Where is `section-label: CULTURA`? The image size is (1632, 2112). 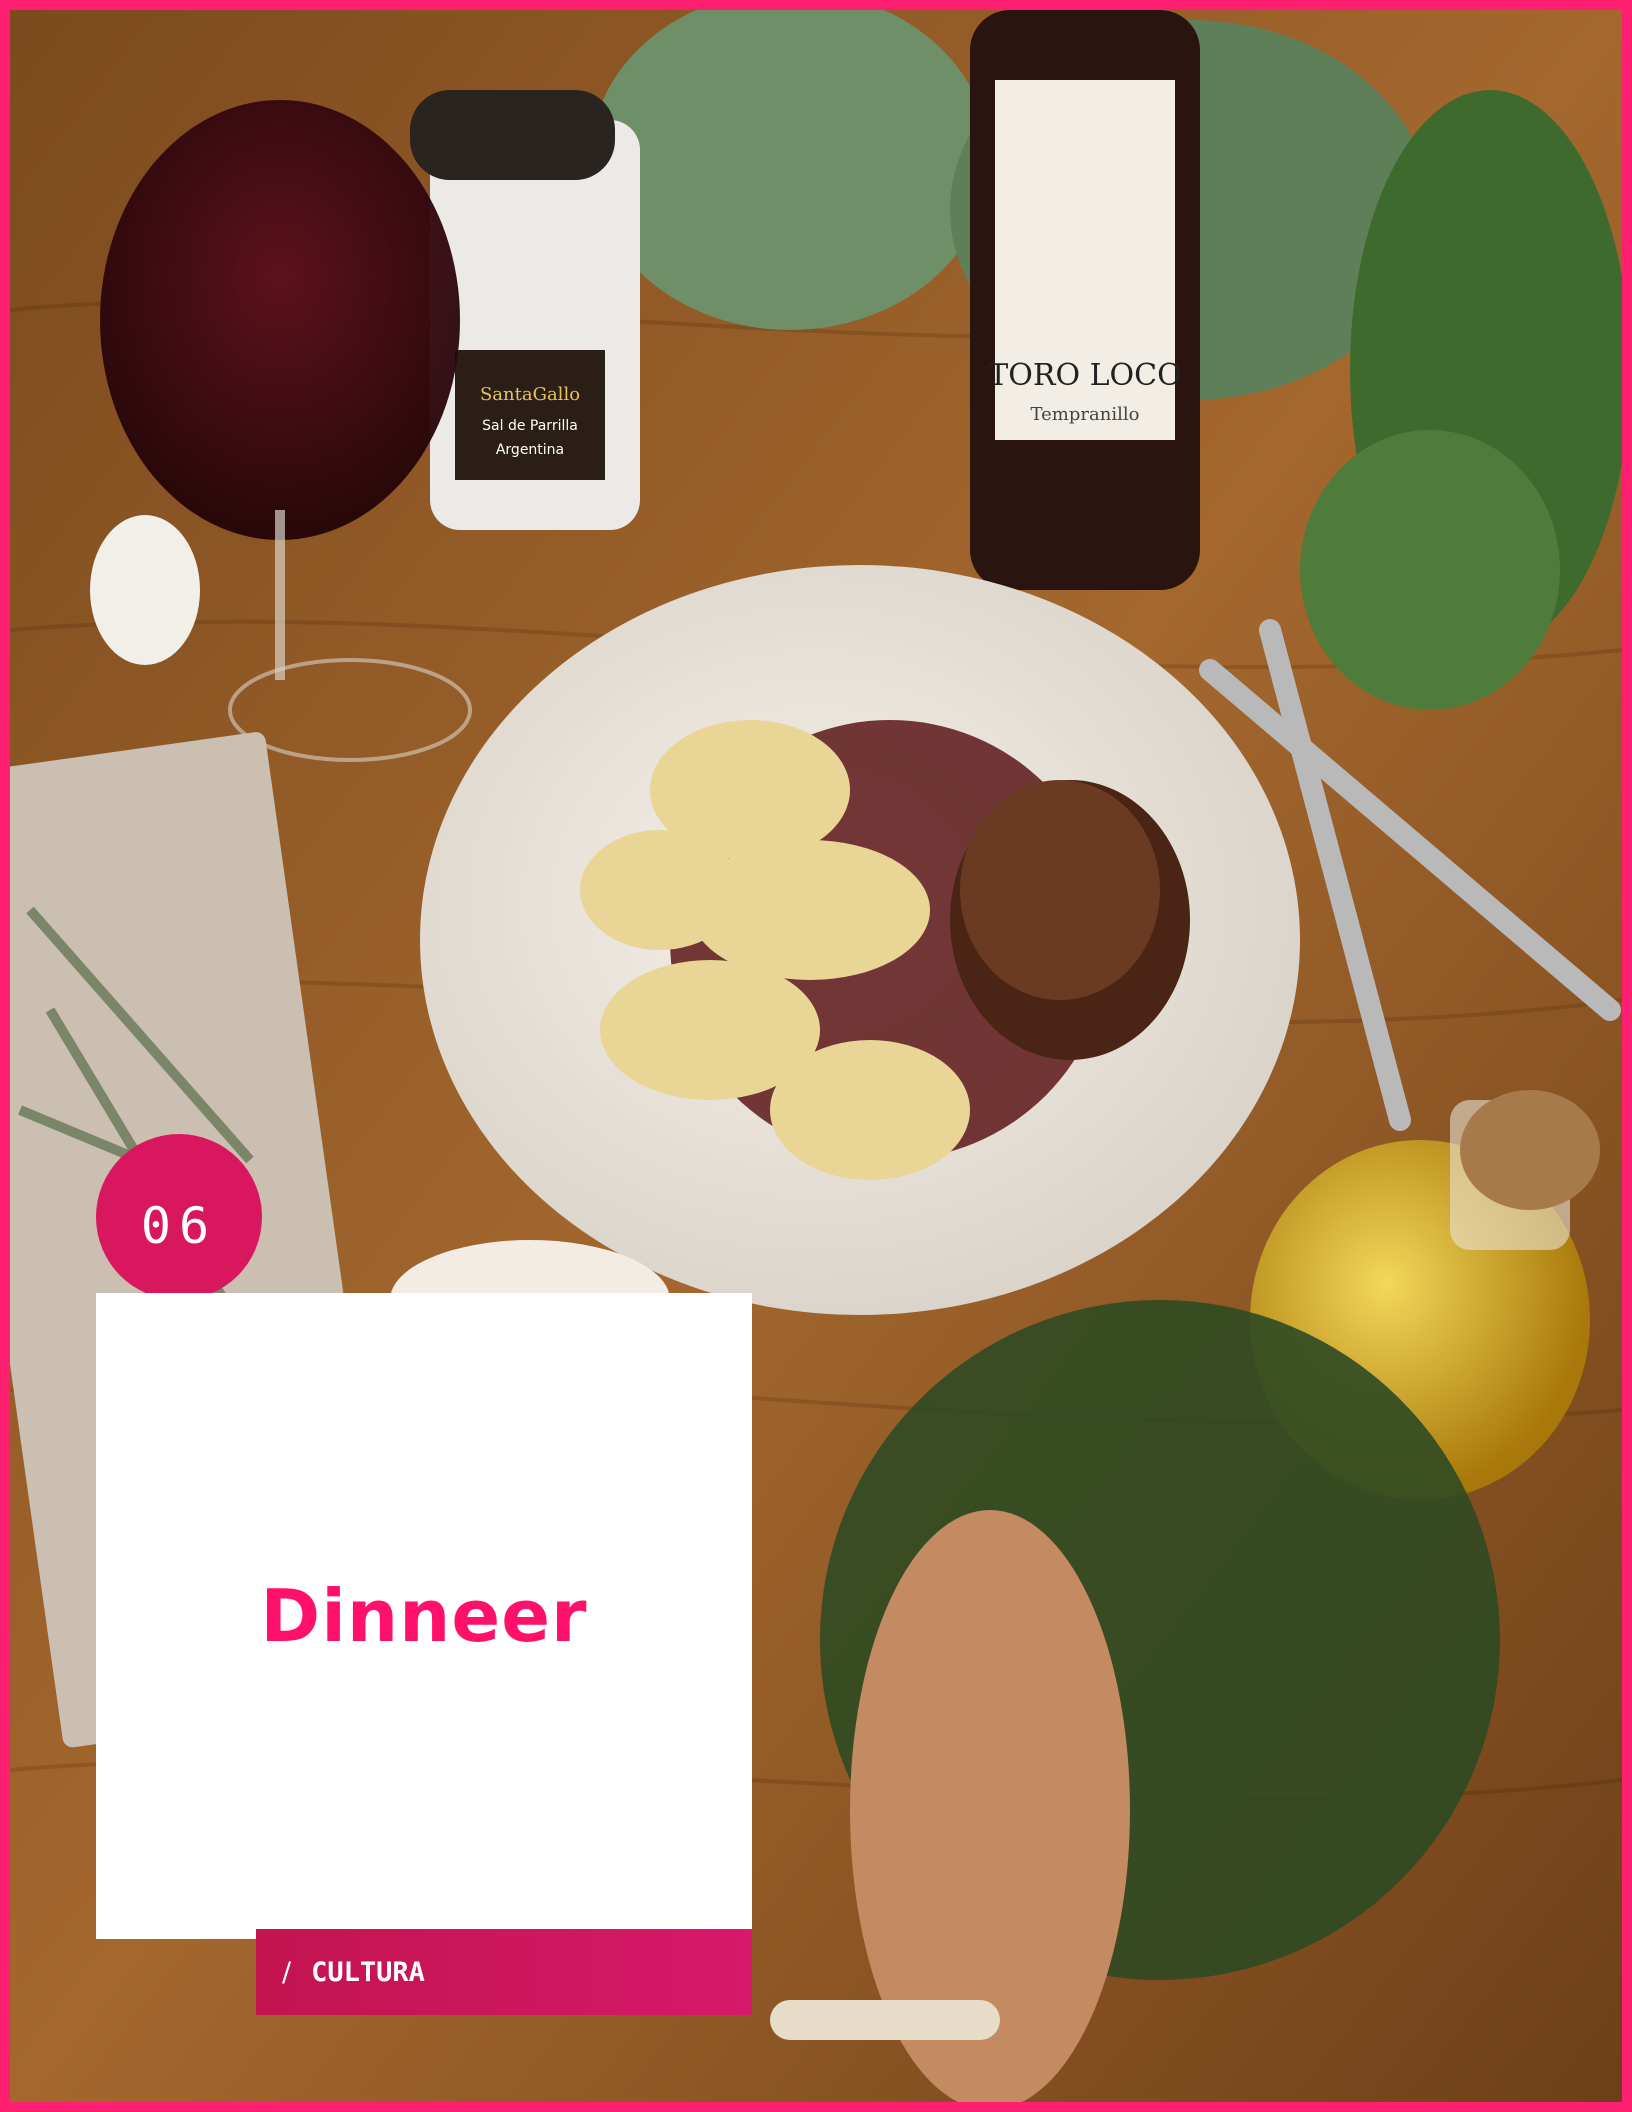 section-label: CULTURA is located at coordinates (368, 1972).